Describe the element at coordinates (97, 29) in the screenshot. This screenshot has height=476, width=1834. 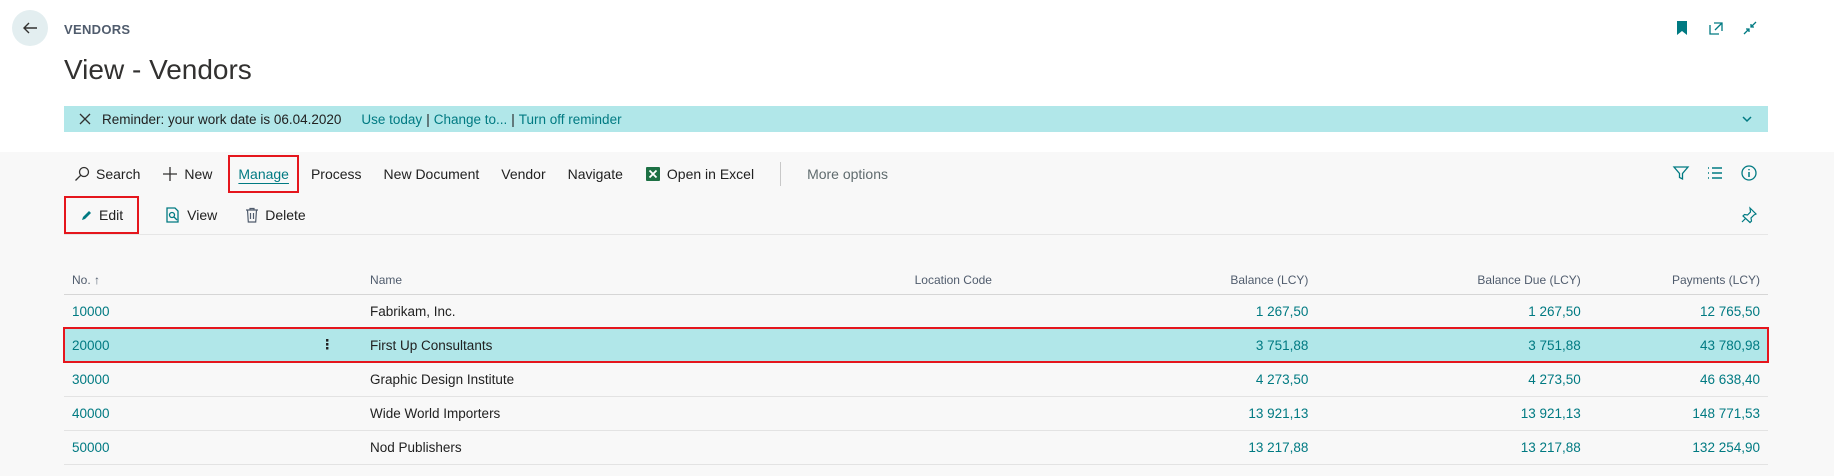
I see `page-caption: VENDORS` at that location.